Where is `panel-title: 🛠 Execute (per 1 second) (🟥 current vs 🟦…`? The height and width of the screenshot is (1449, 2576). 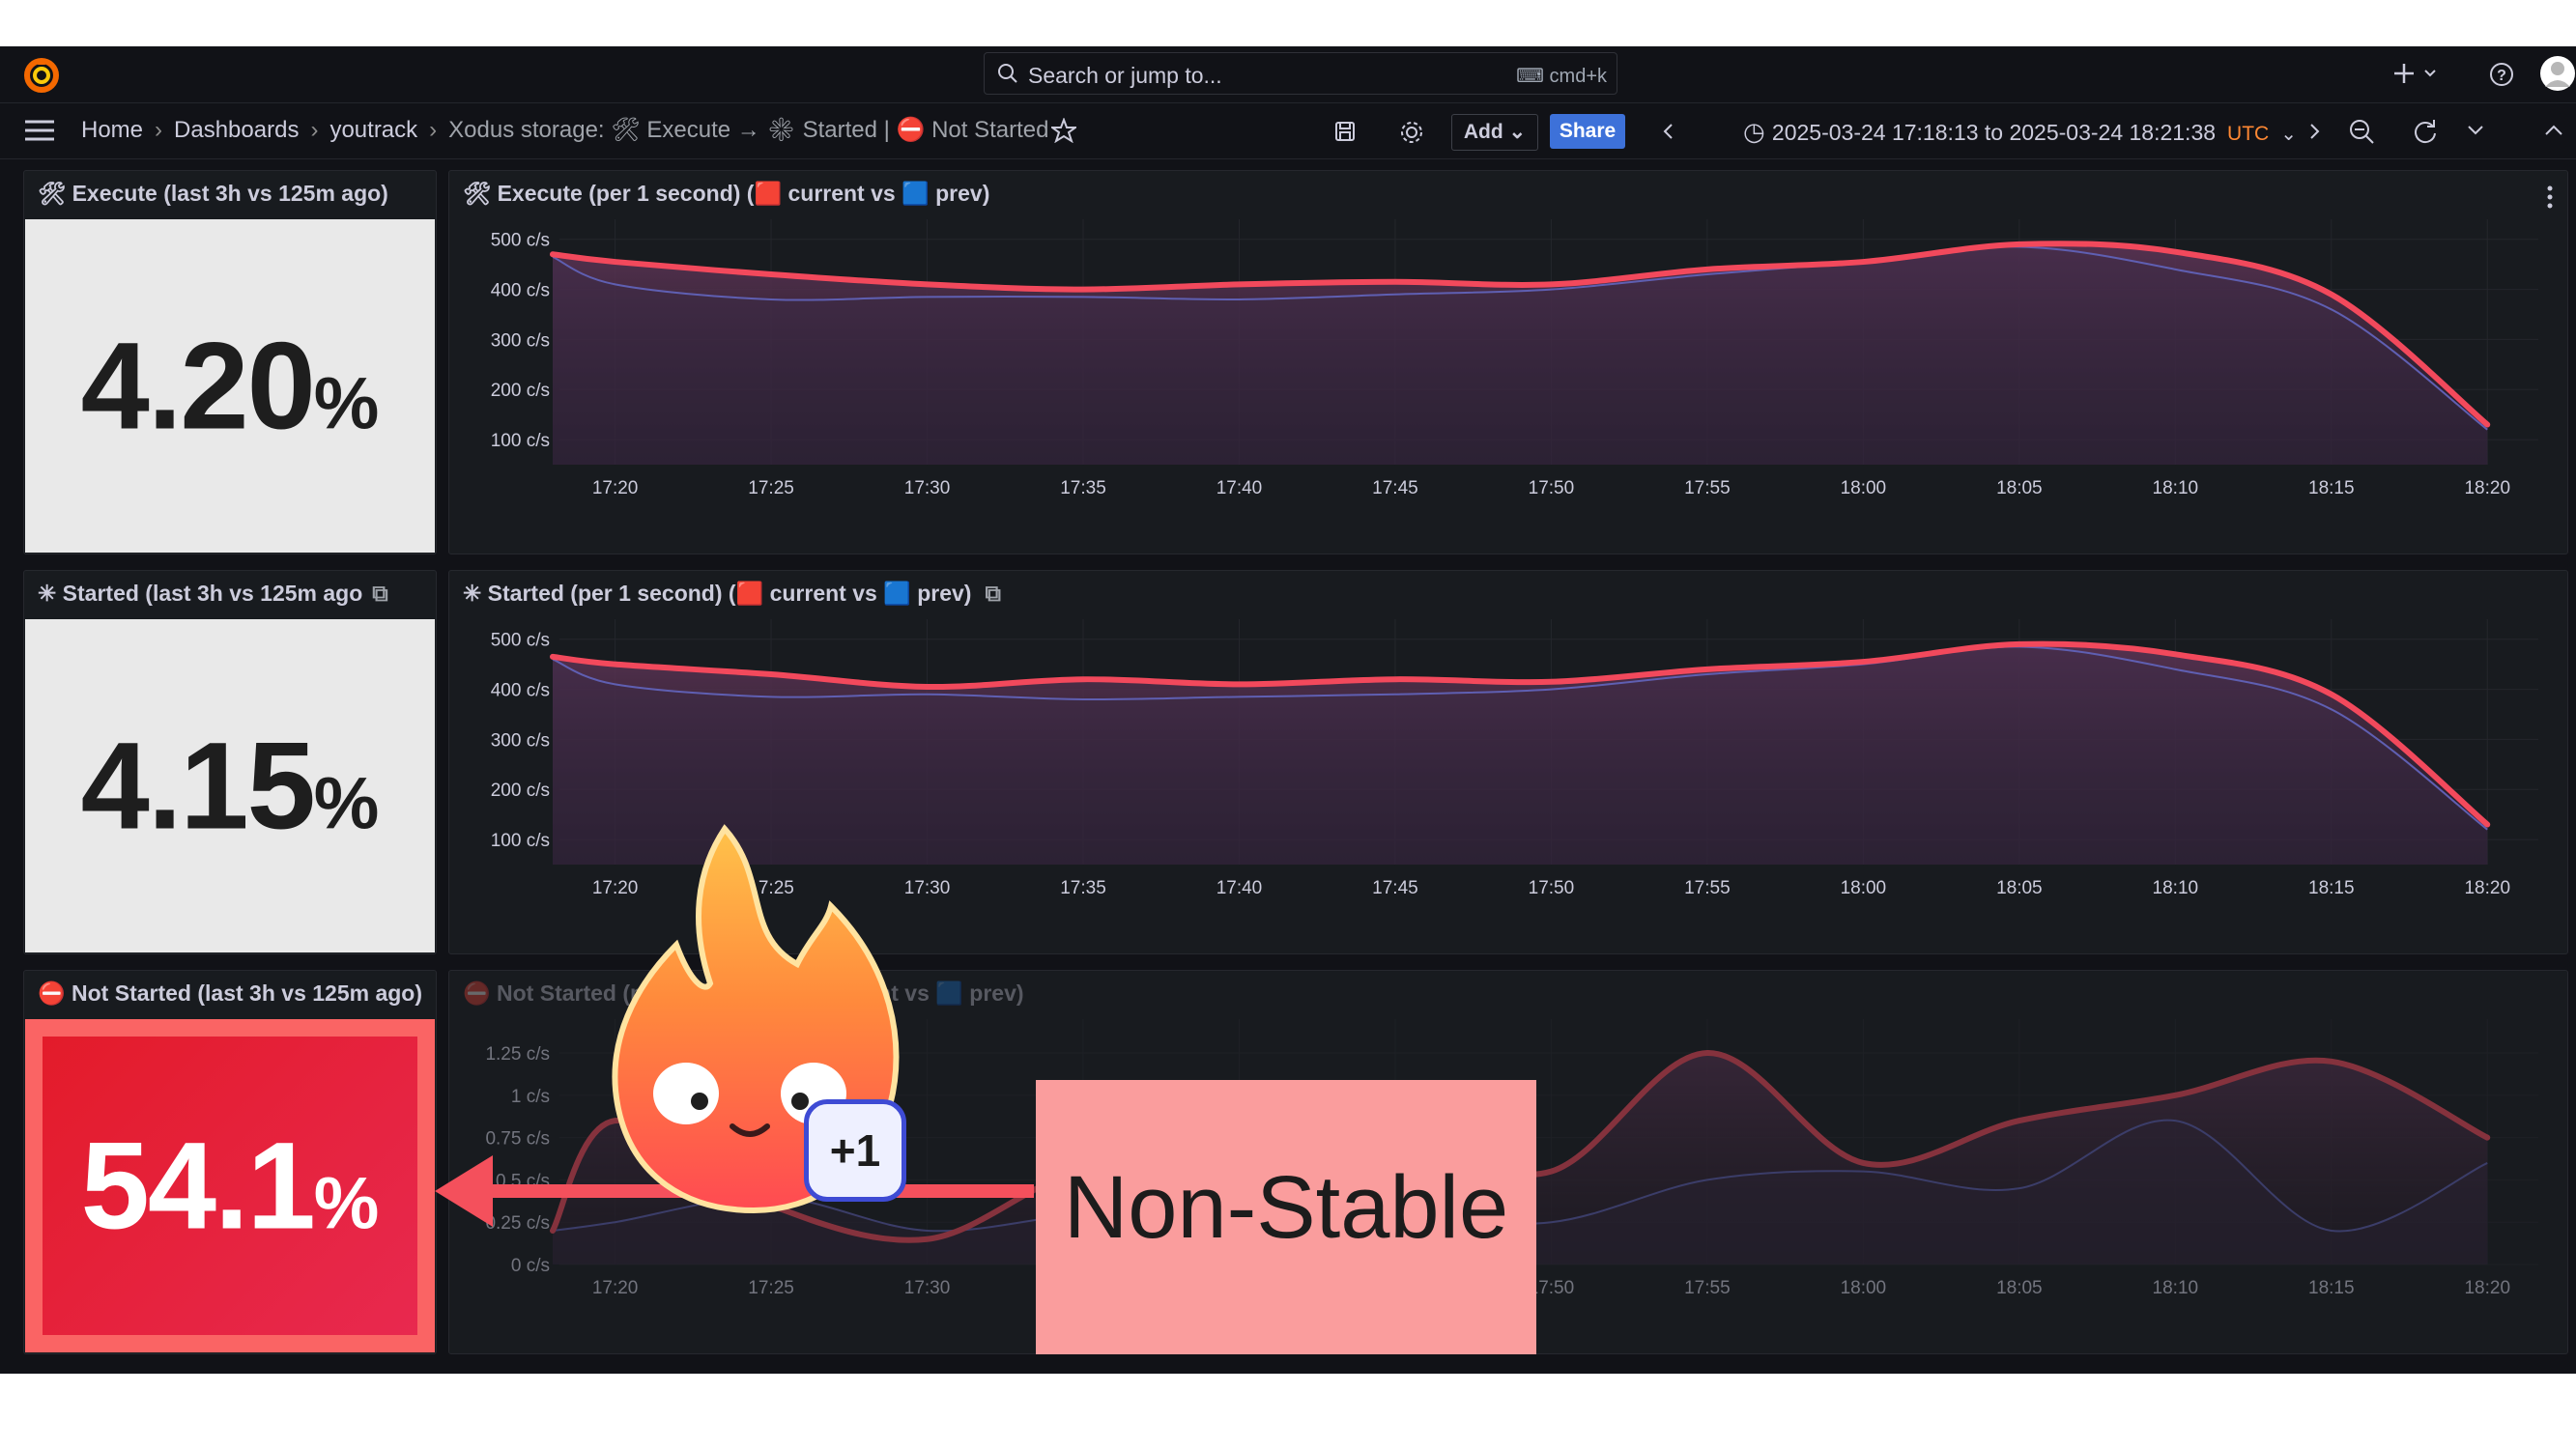
panel-title: 🛠 Execute (per 1 second) (🟥 current vs 🟦… is located at coordinates (727, 193).